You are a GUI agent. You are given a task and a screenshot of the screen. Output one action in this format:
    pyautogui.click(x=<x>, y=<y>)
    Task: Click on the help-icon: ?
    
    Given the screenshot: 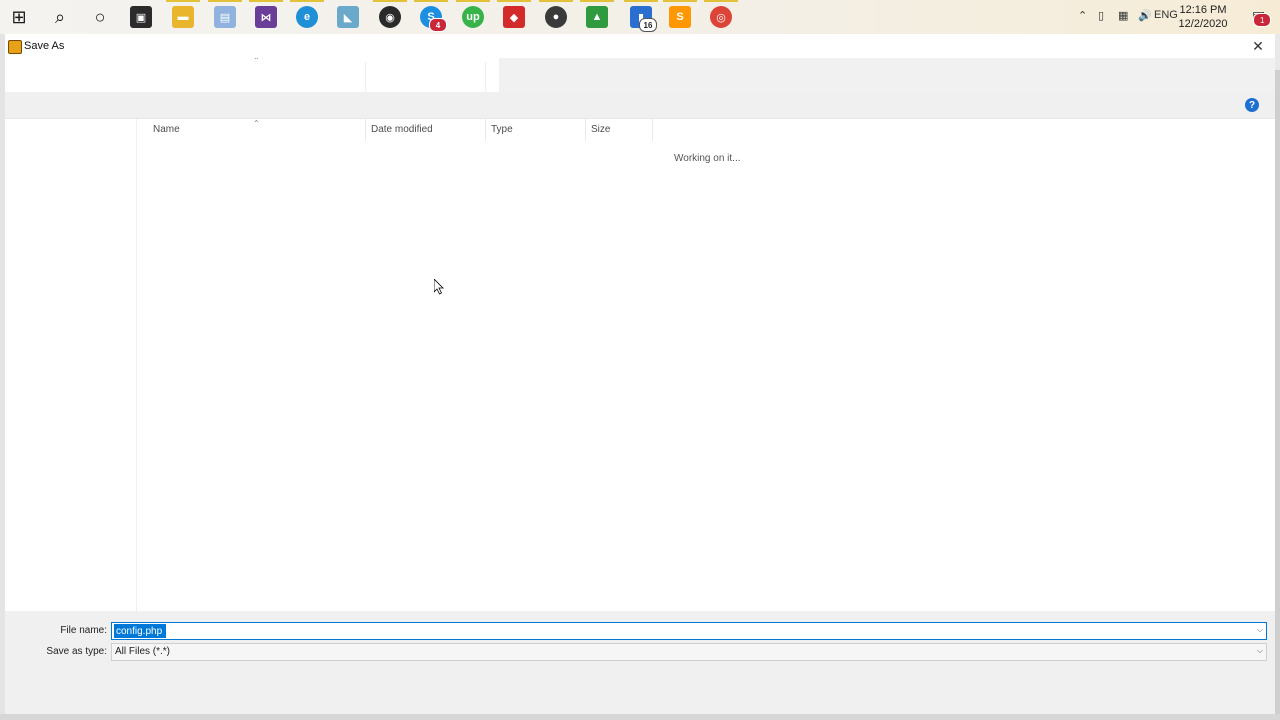 What is the action you would take?
    pyautogui.click(x=1252, y=105)
    